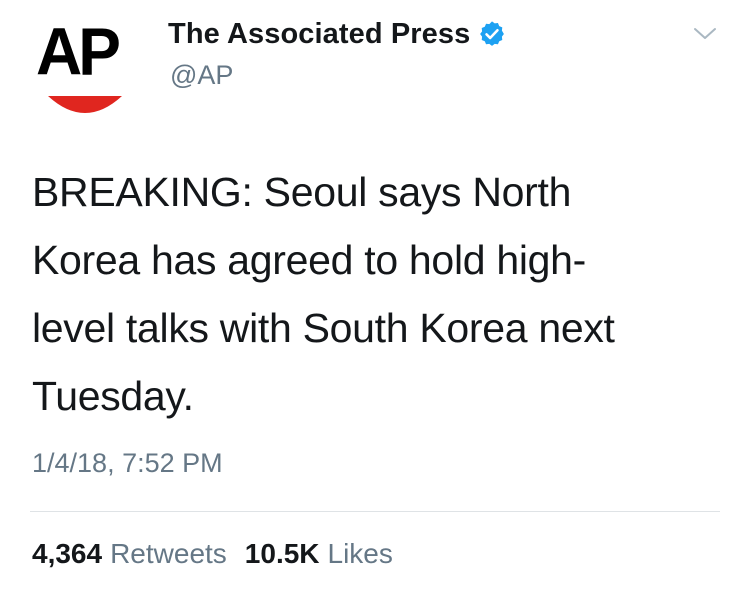 The width and height of the screenshot is (750, 589). I want to click on tweet-stats: 4,364 Retweets 10.5K Likes, so click(212, 554).